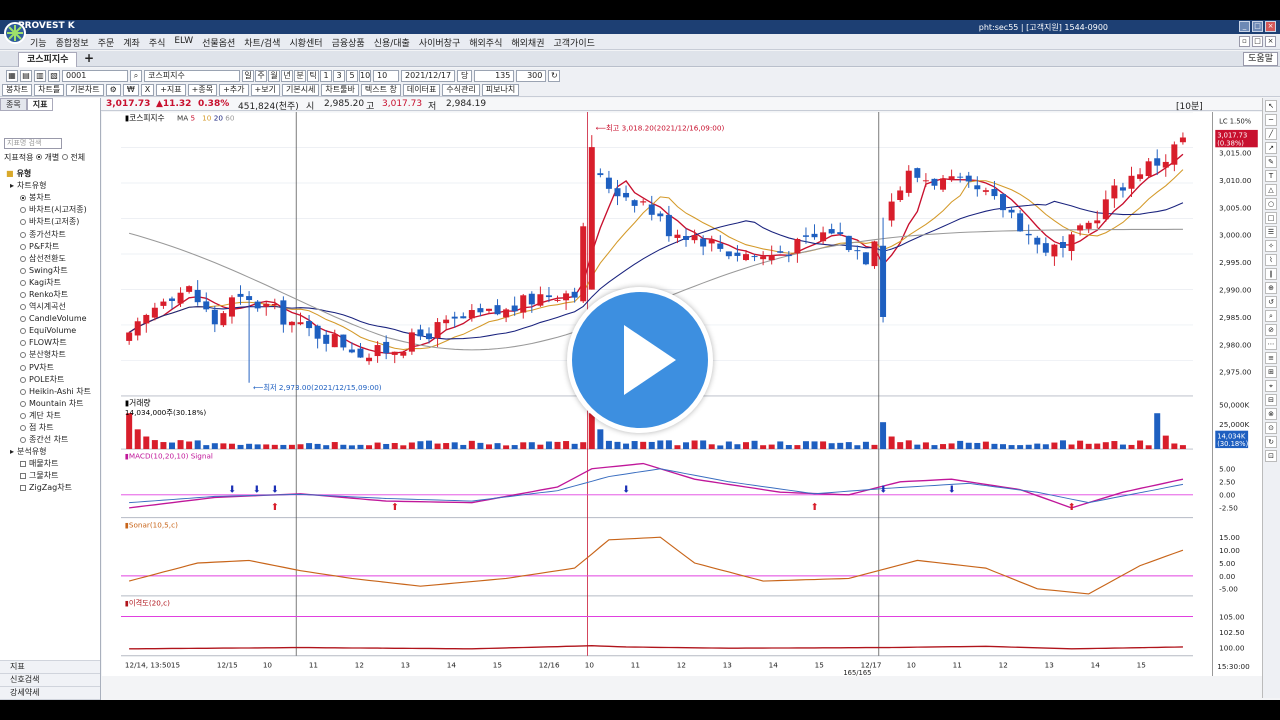  I want to click on toolbar2-button-13: 데이터표, so click(421, 89).